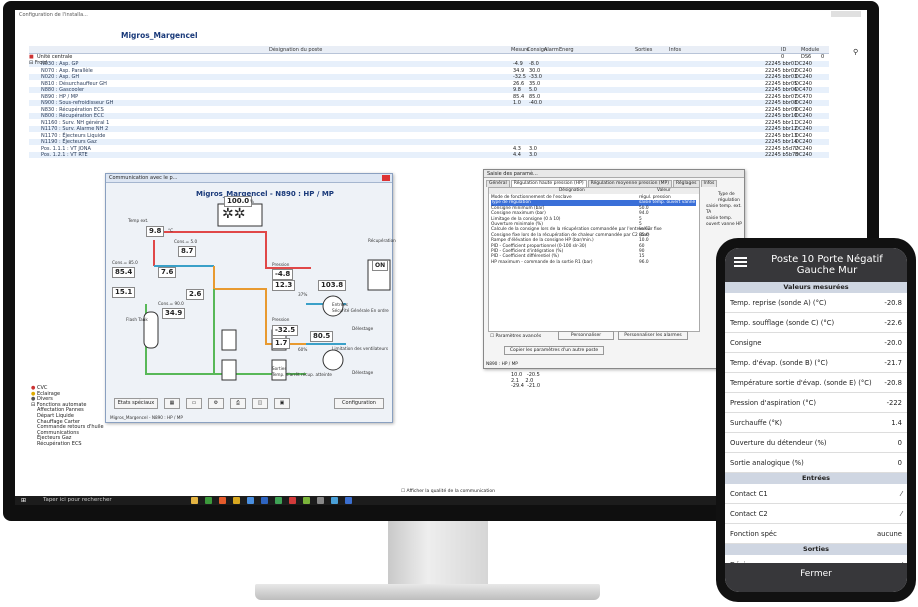 This screenshot has height=607, width=918. Describe the element at coordinates (548, 183) in the screenshot. I see `tab-hp: Régulation haute pression (HP)` at that location.